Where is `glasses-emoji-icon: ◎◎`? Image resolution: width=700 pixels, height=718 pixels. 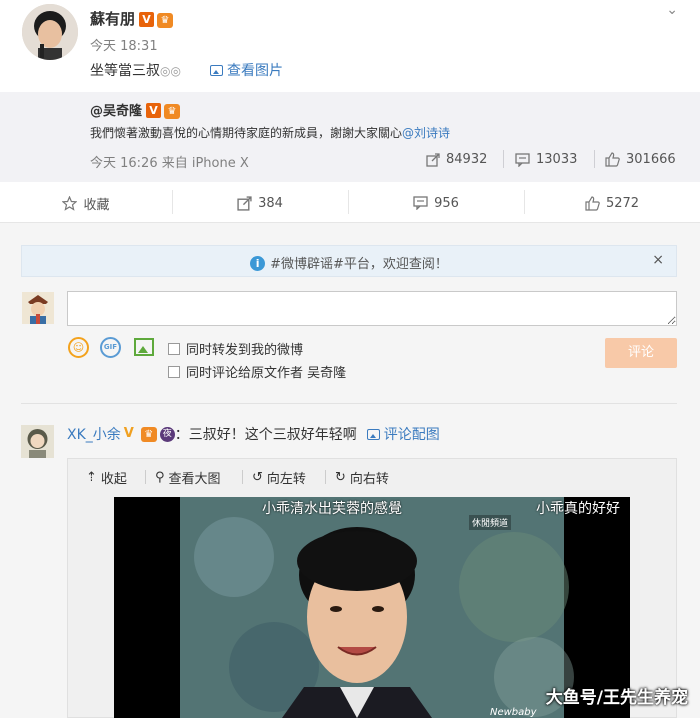
glasses-emoji-icon: ◎◎ is located at coordinates (170, 71).